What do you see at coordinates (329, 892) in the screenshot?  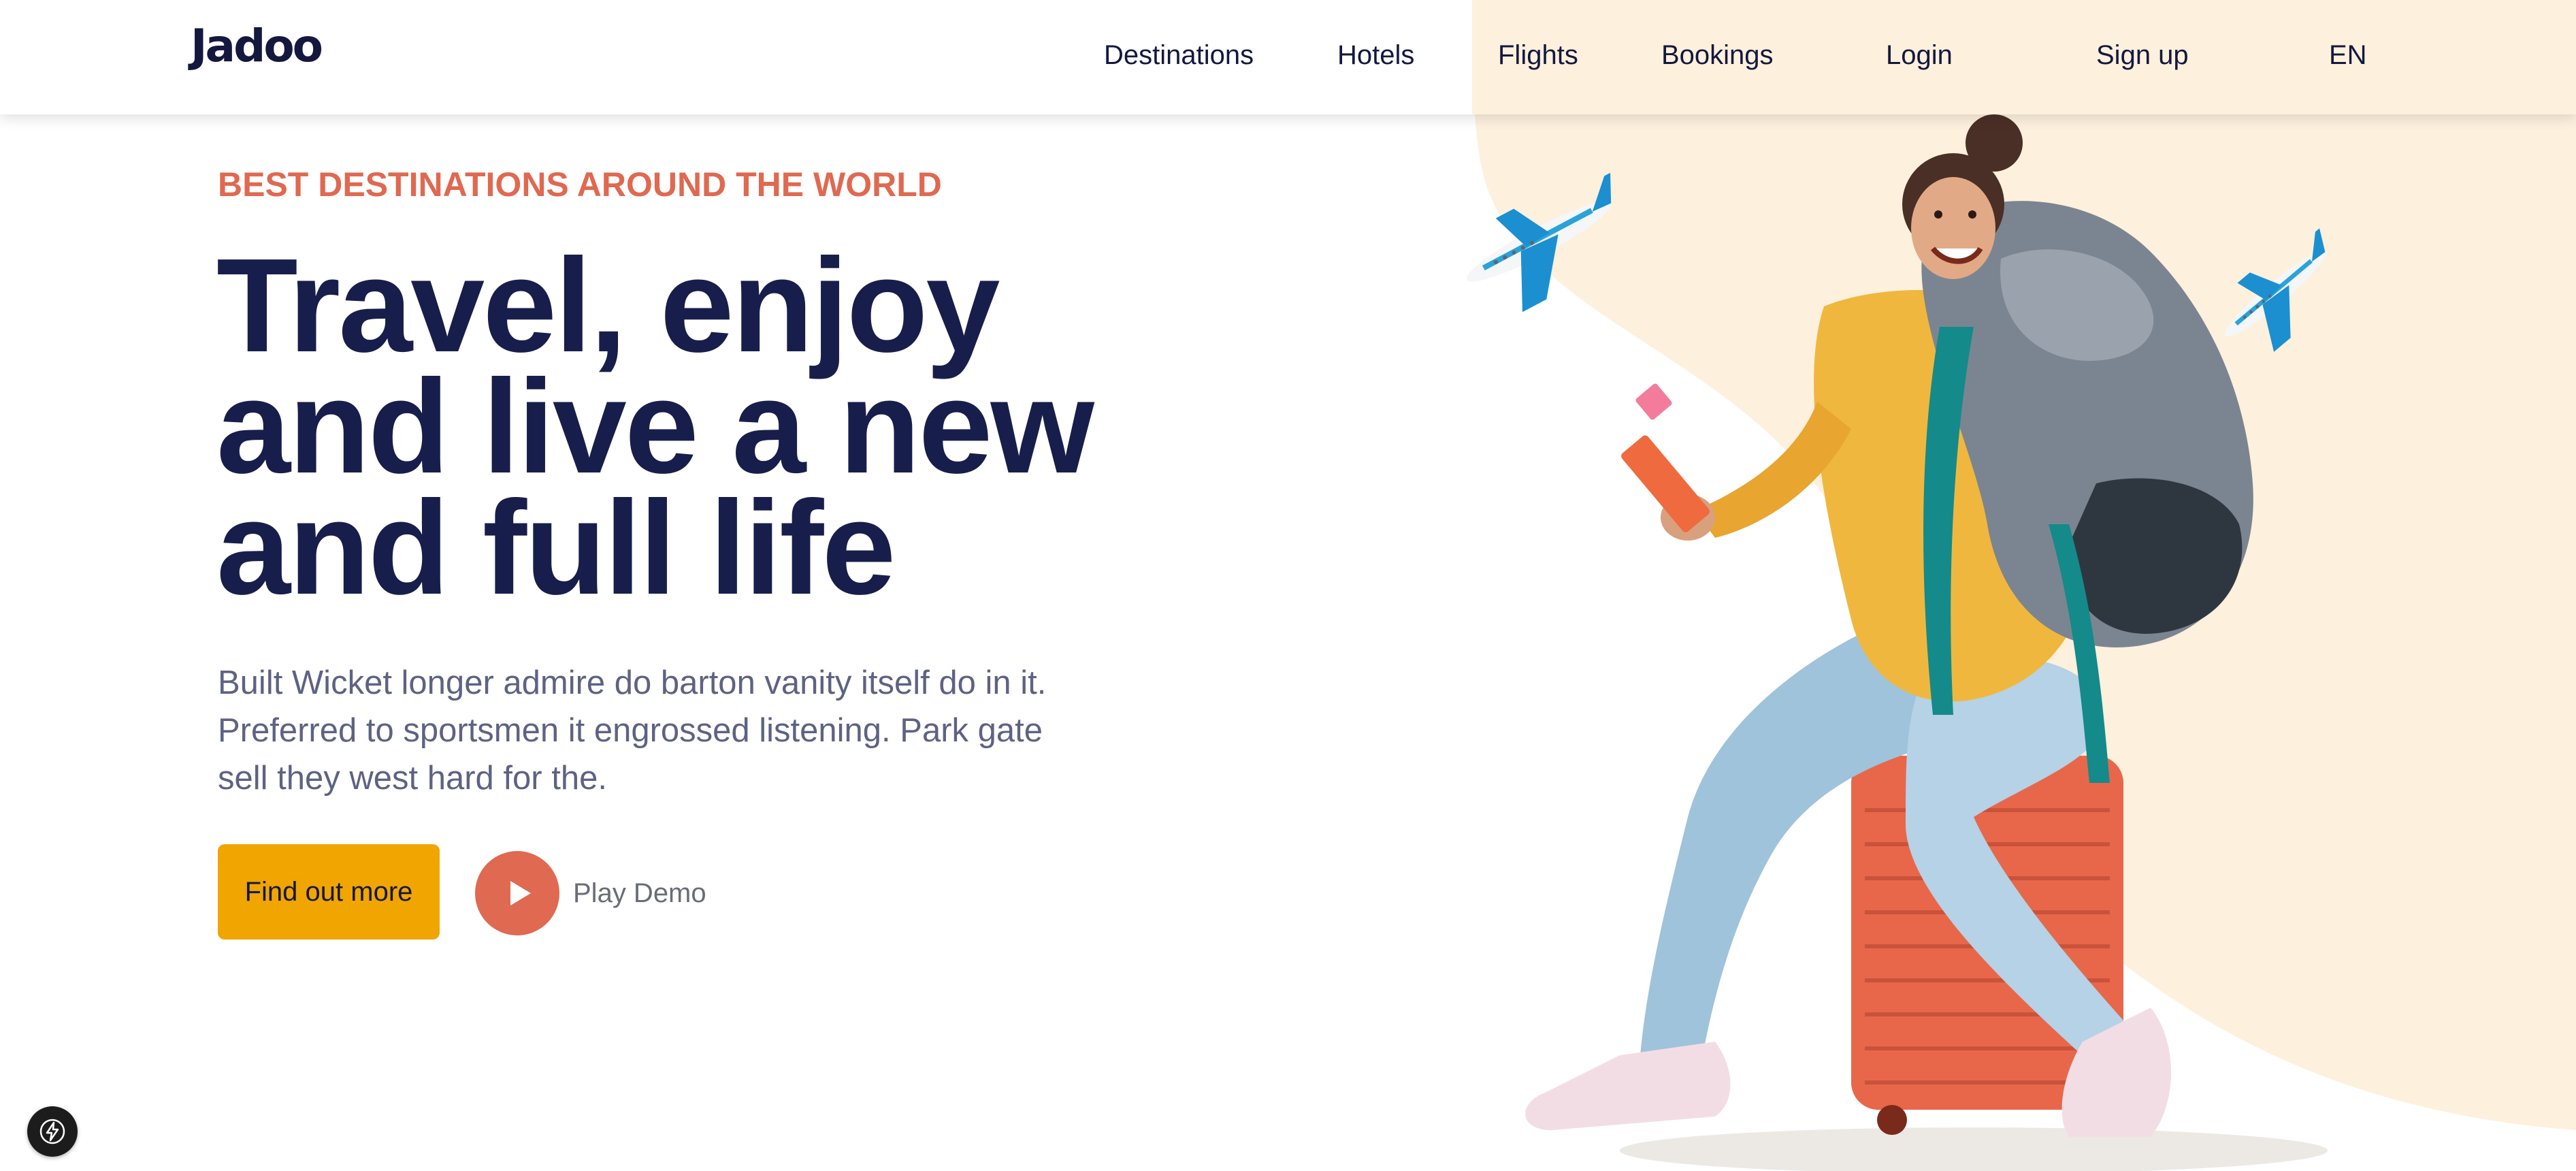 I see `find-out-more-button: Find out more` at bounding box center [329, 892].